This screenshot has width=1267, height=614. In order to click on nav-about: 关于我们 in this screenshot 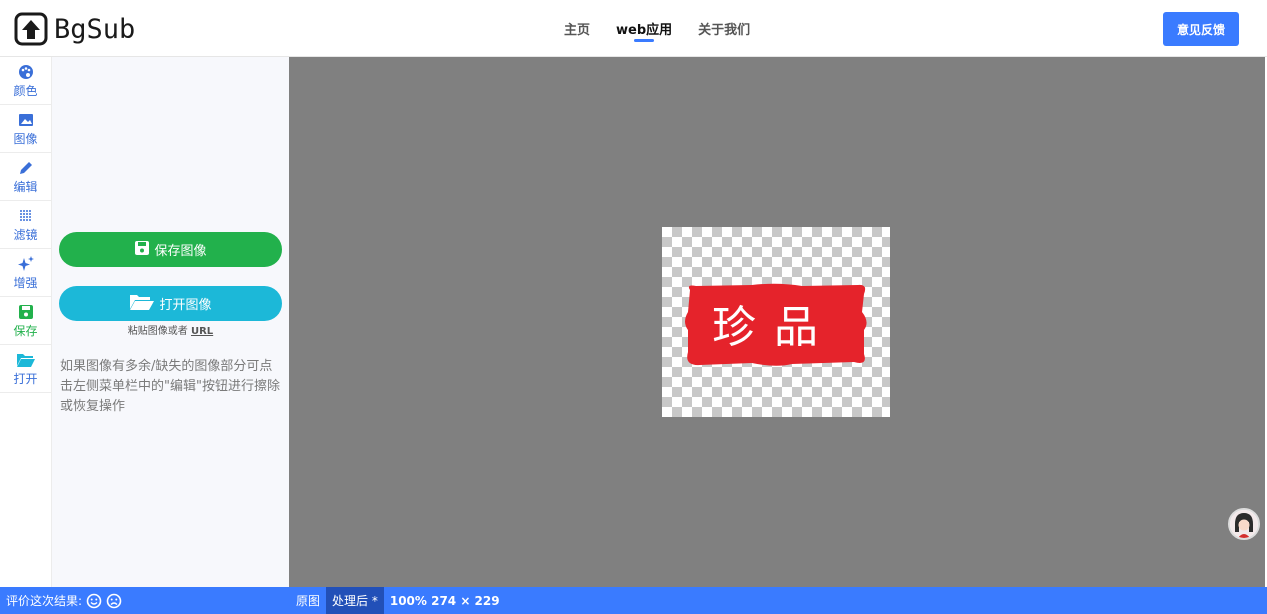, I will do `click(724, 28)`.